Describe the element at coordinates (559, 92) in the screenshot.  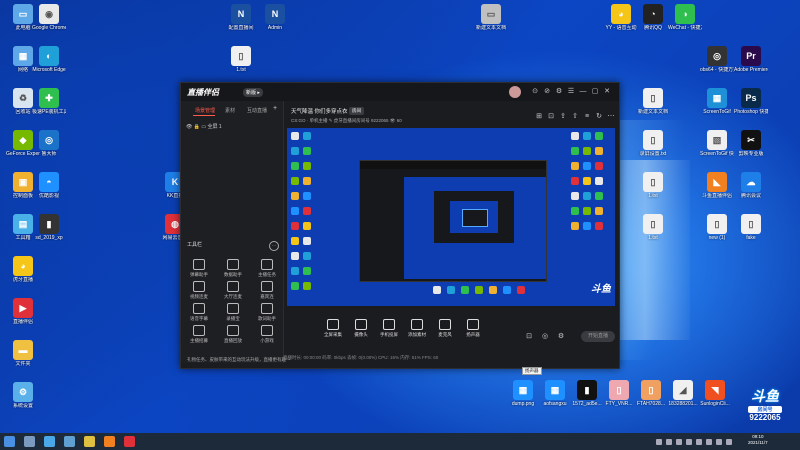
I see `gear-icon: ⚙` at that location.